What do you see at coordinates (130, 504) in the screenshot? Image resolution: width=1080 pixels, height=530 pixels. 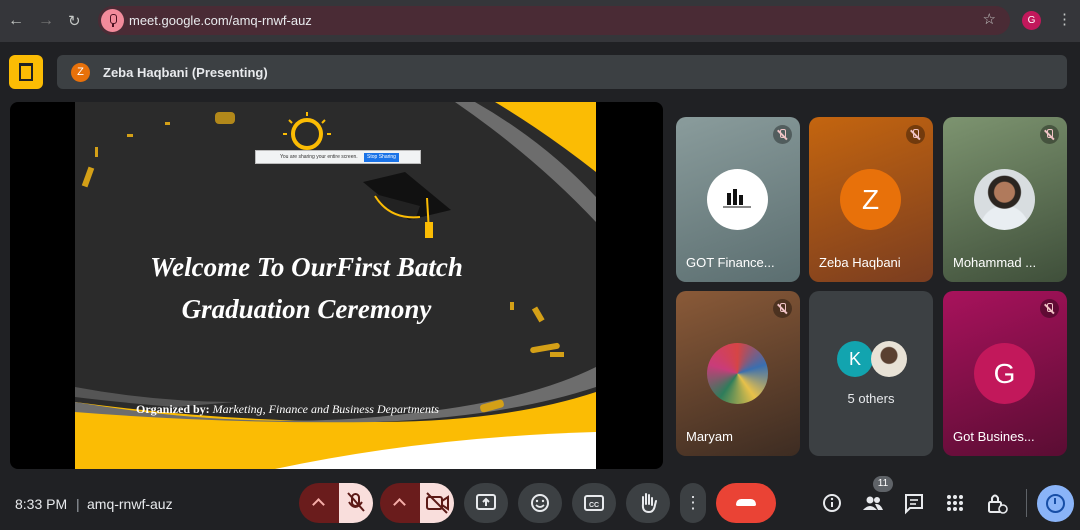 I see `meeting-code: amq-rnwf-auz` at bounding box center [130, 504].